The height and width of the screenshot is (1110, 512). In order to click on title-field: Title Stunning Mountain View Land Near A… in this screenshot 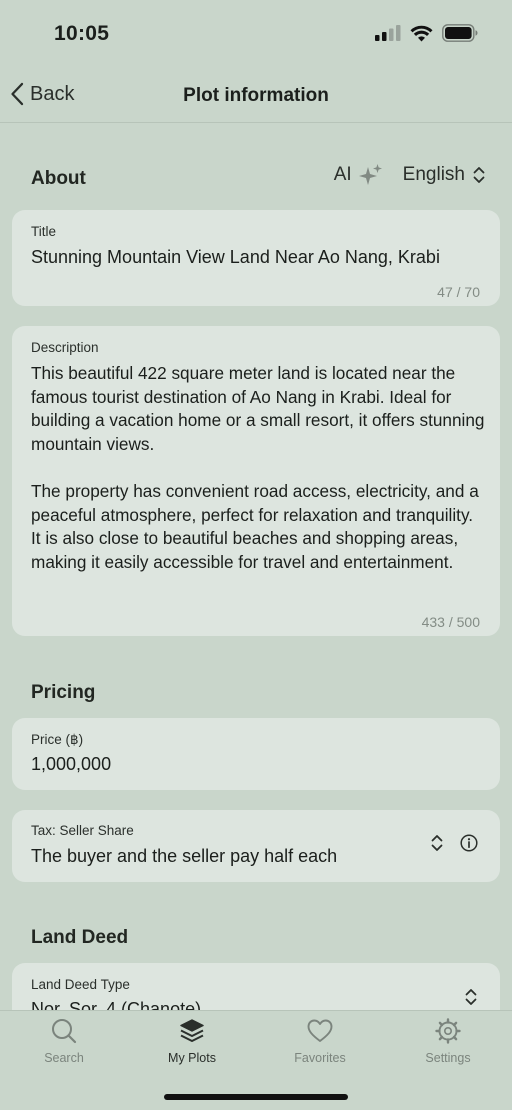, I will do `click(256, 258)`.